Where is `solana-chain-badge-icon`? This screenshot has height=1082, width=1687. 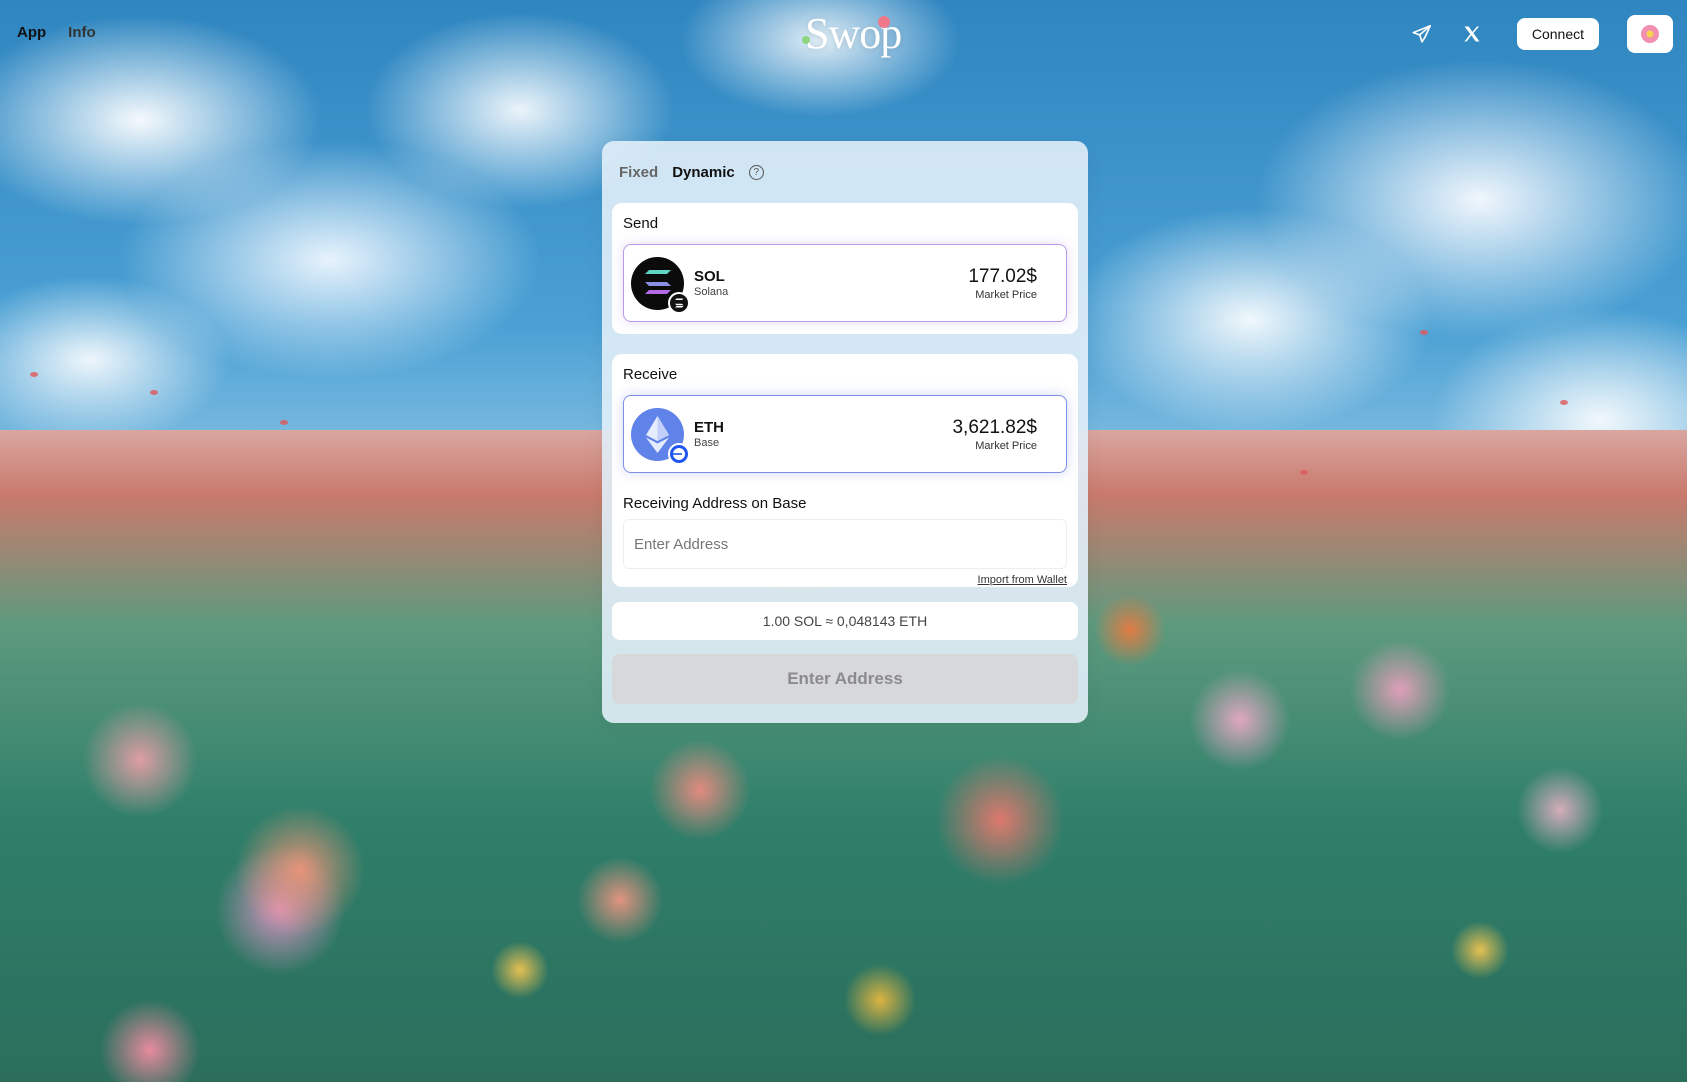
solana-chain-badge-icon is located at coordinates (679, 302).